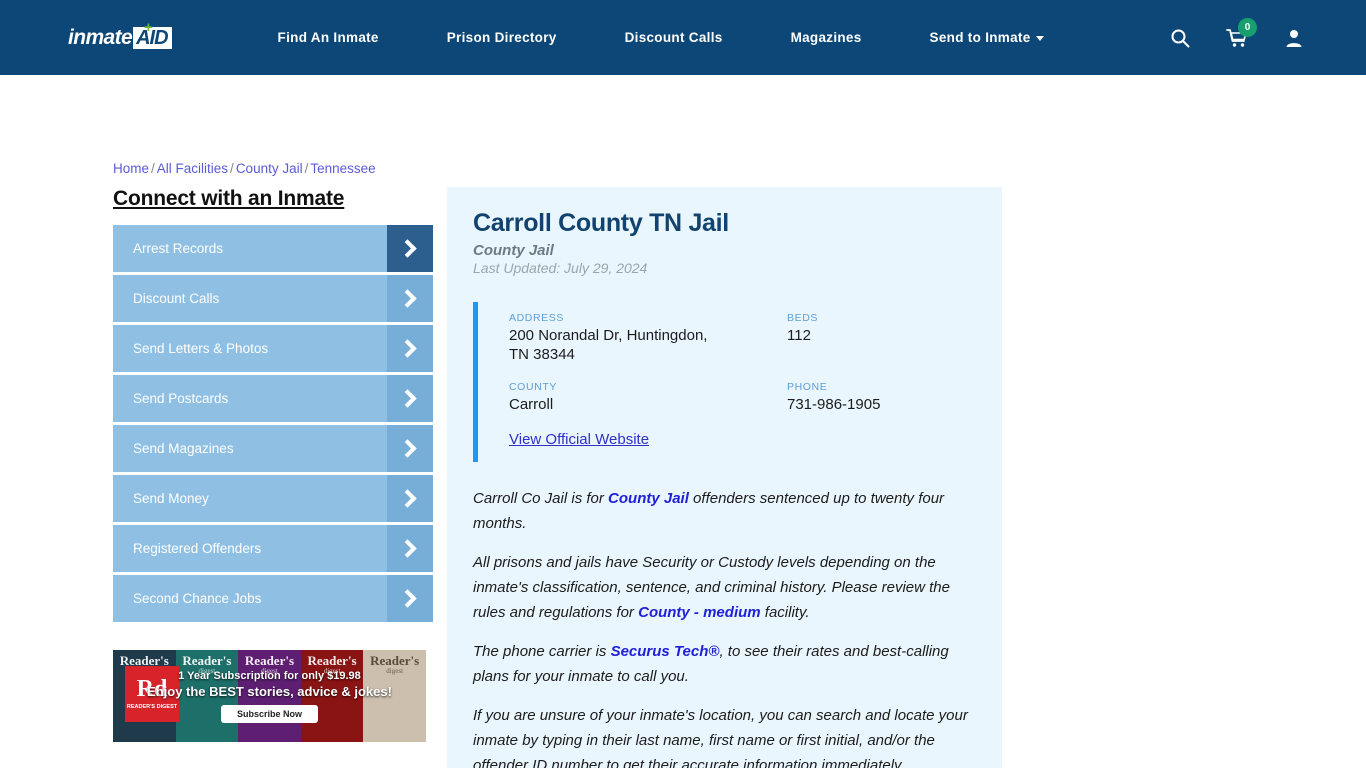 The height and width of the screenshot is (768, 1366). I want to click on sidebar-item-send-letters-photos: Send Letters & Photos, so click(273, 348).